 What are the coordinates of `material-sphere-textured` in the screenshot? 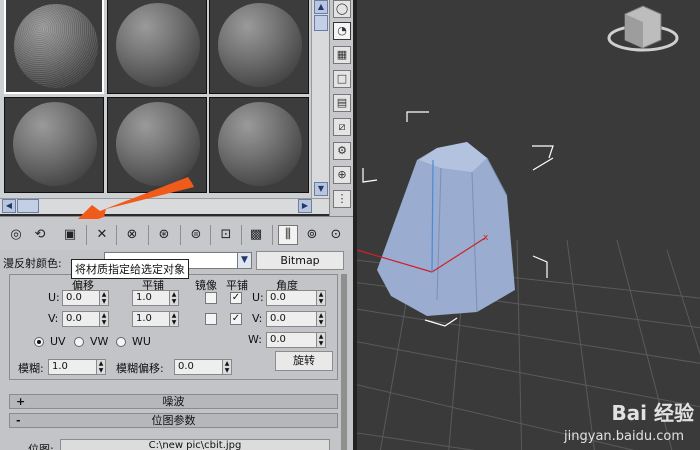 It's located at (56, 46).